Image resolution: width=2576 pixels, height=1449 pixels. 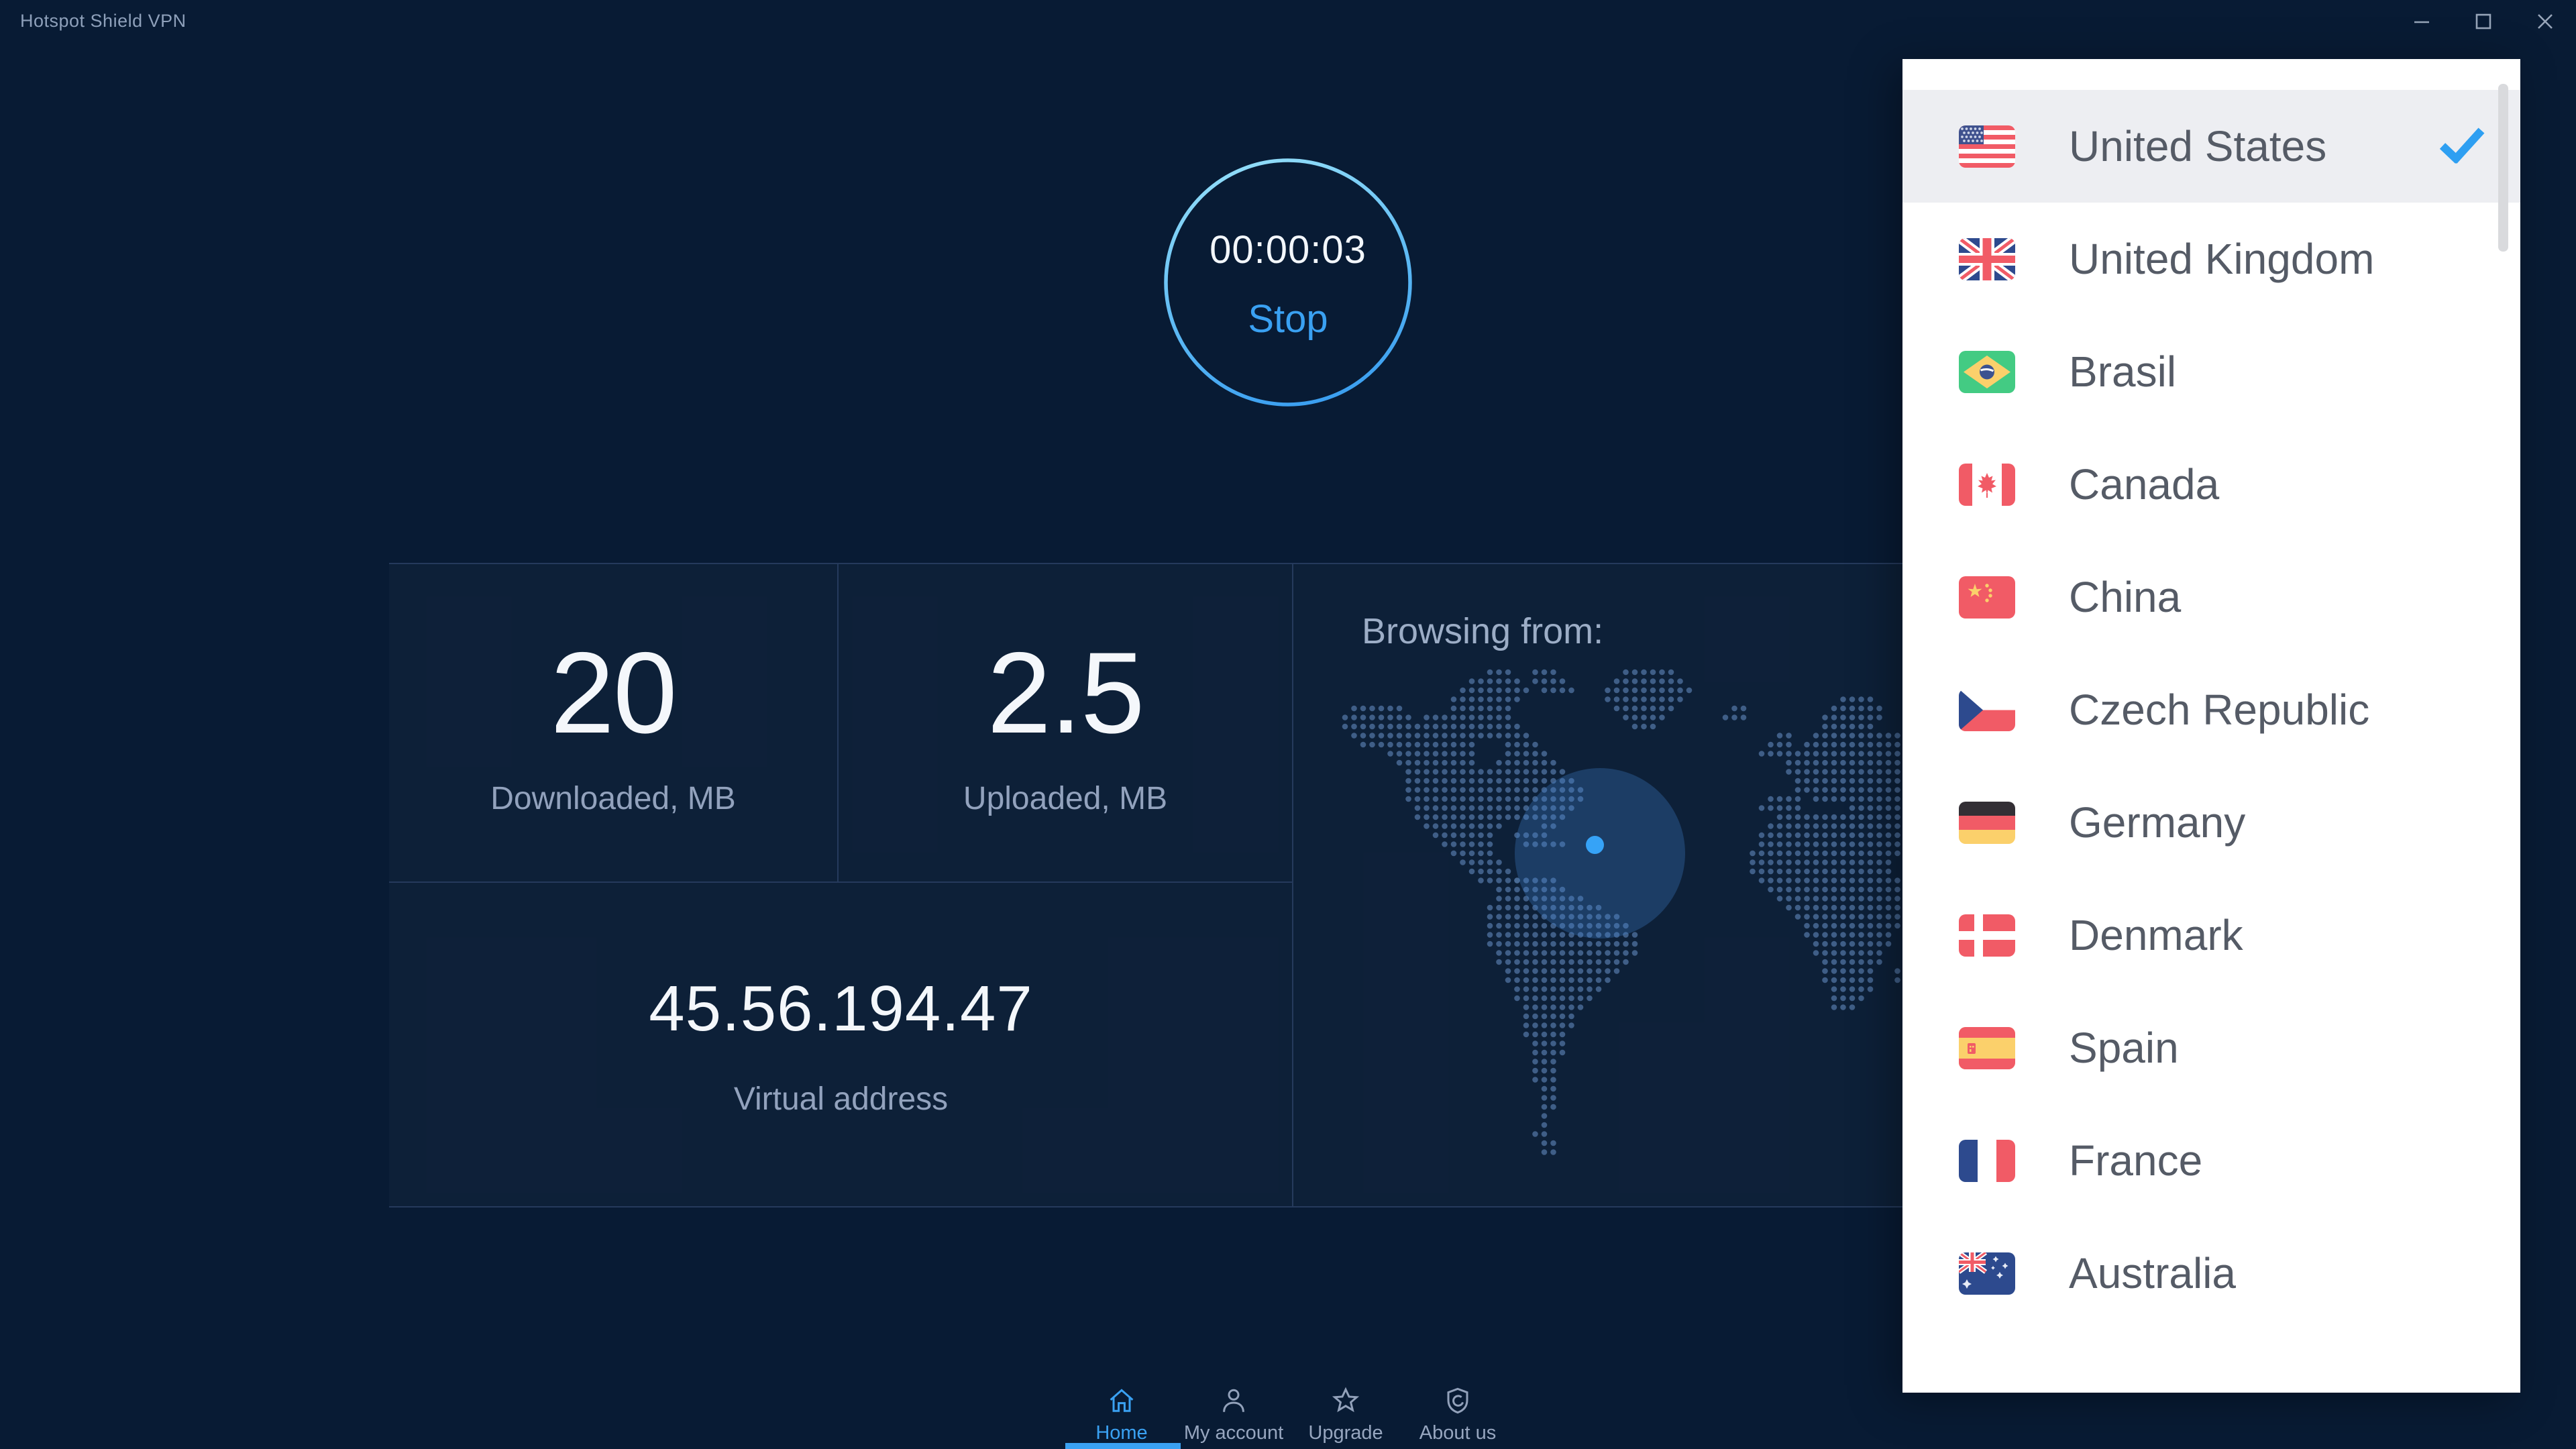 What do you see at coordinates (1987, 484) in the screenshot?
I see `ca-flag-icon` at bounding box center [1987, 484].